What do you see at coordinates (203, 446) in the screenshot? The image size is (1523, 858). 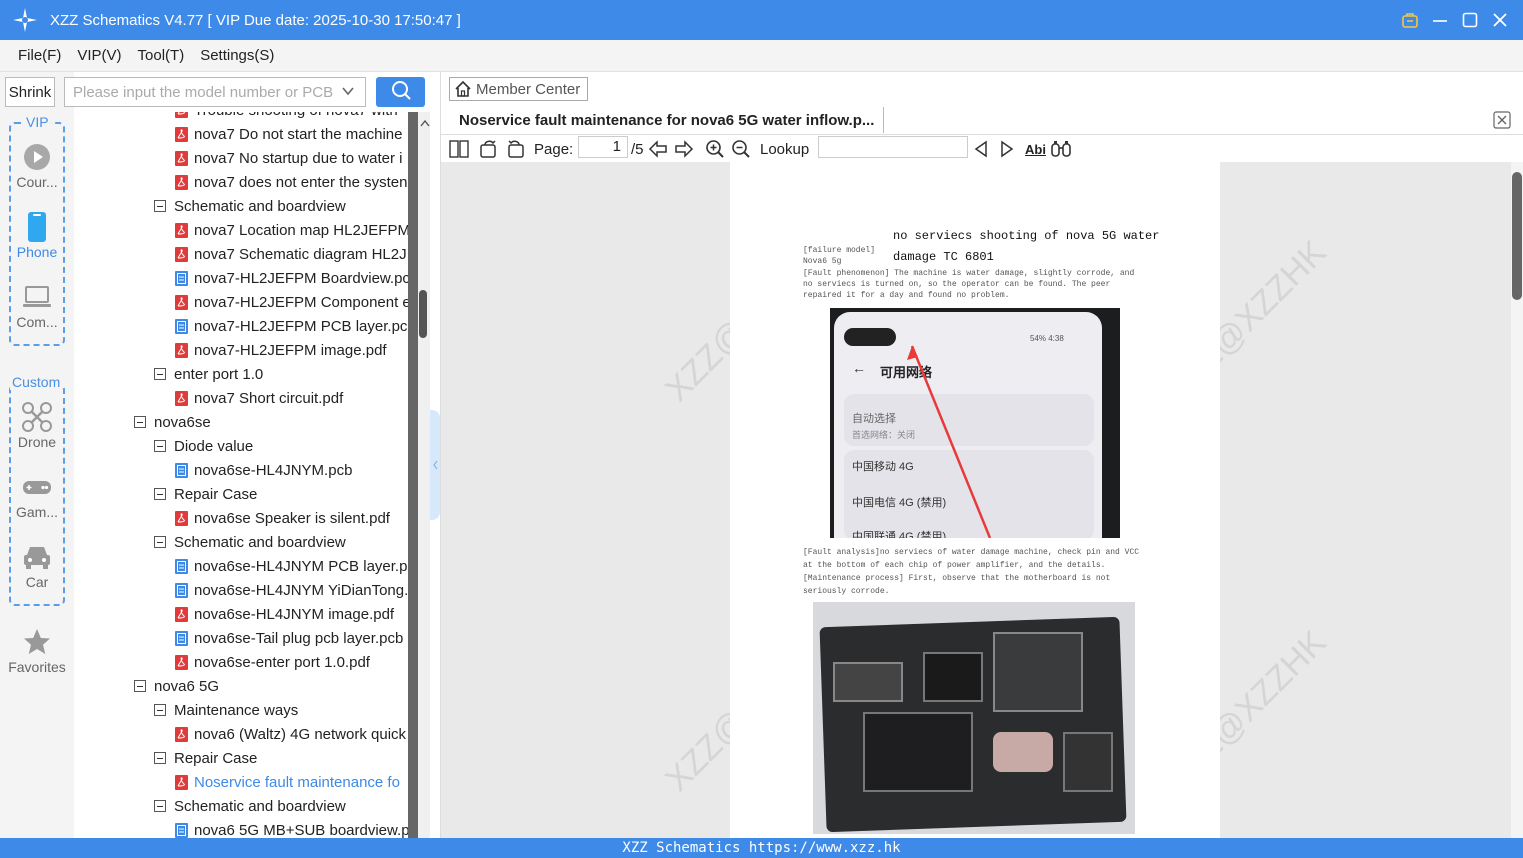 I see `tree-folder: Diode value` at bounding box center [203, 446].